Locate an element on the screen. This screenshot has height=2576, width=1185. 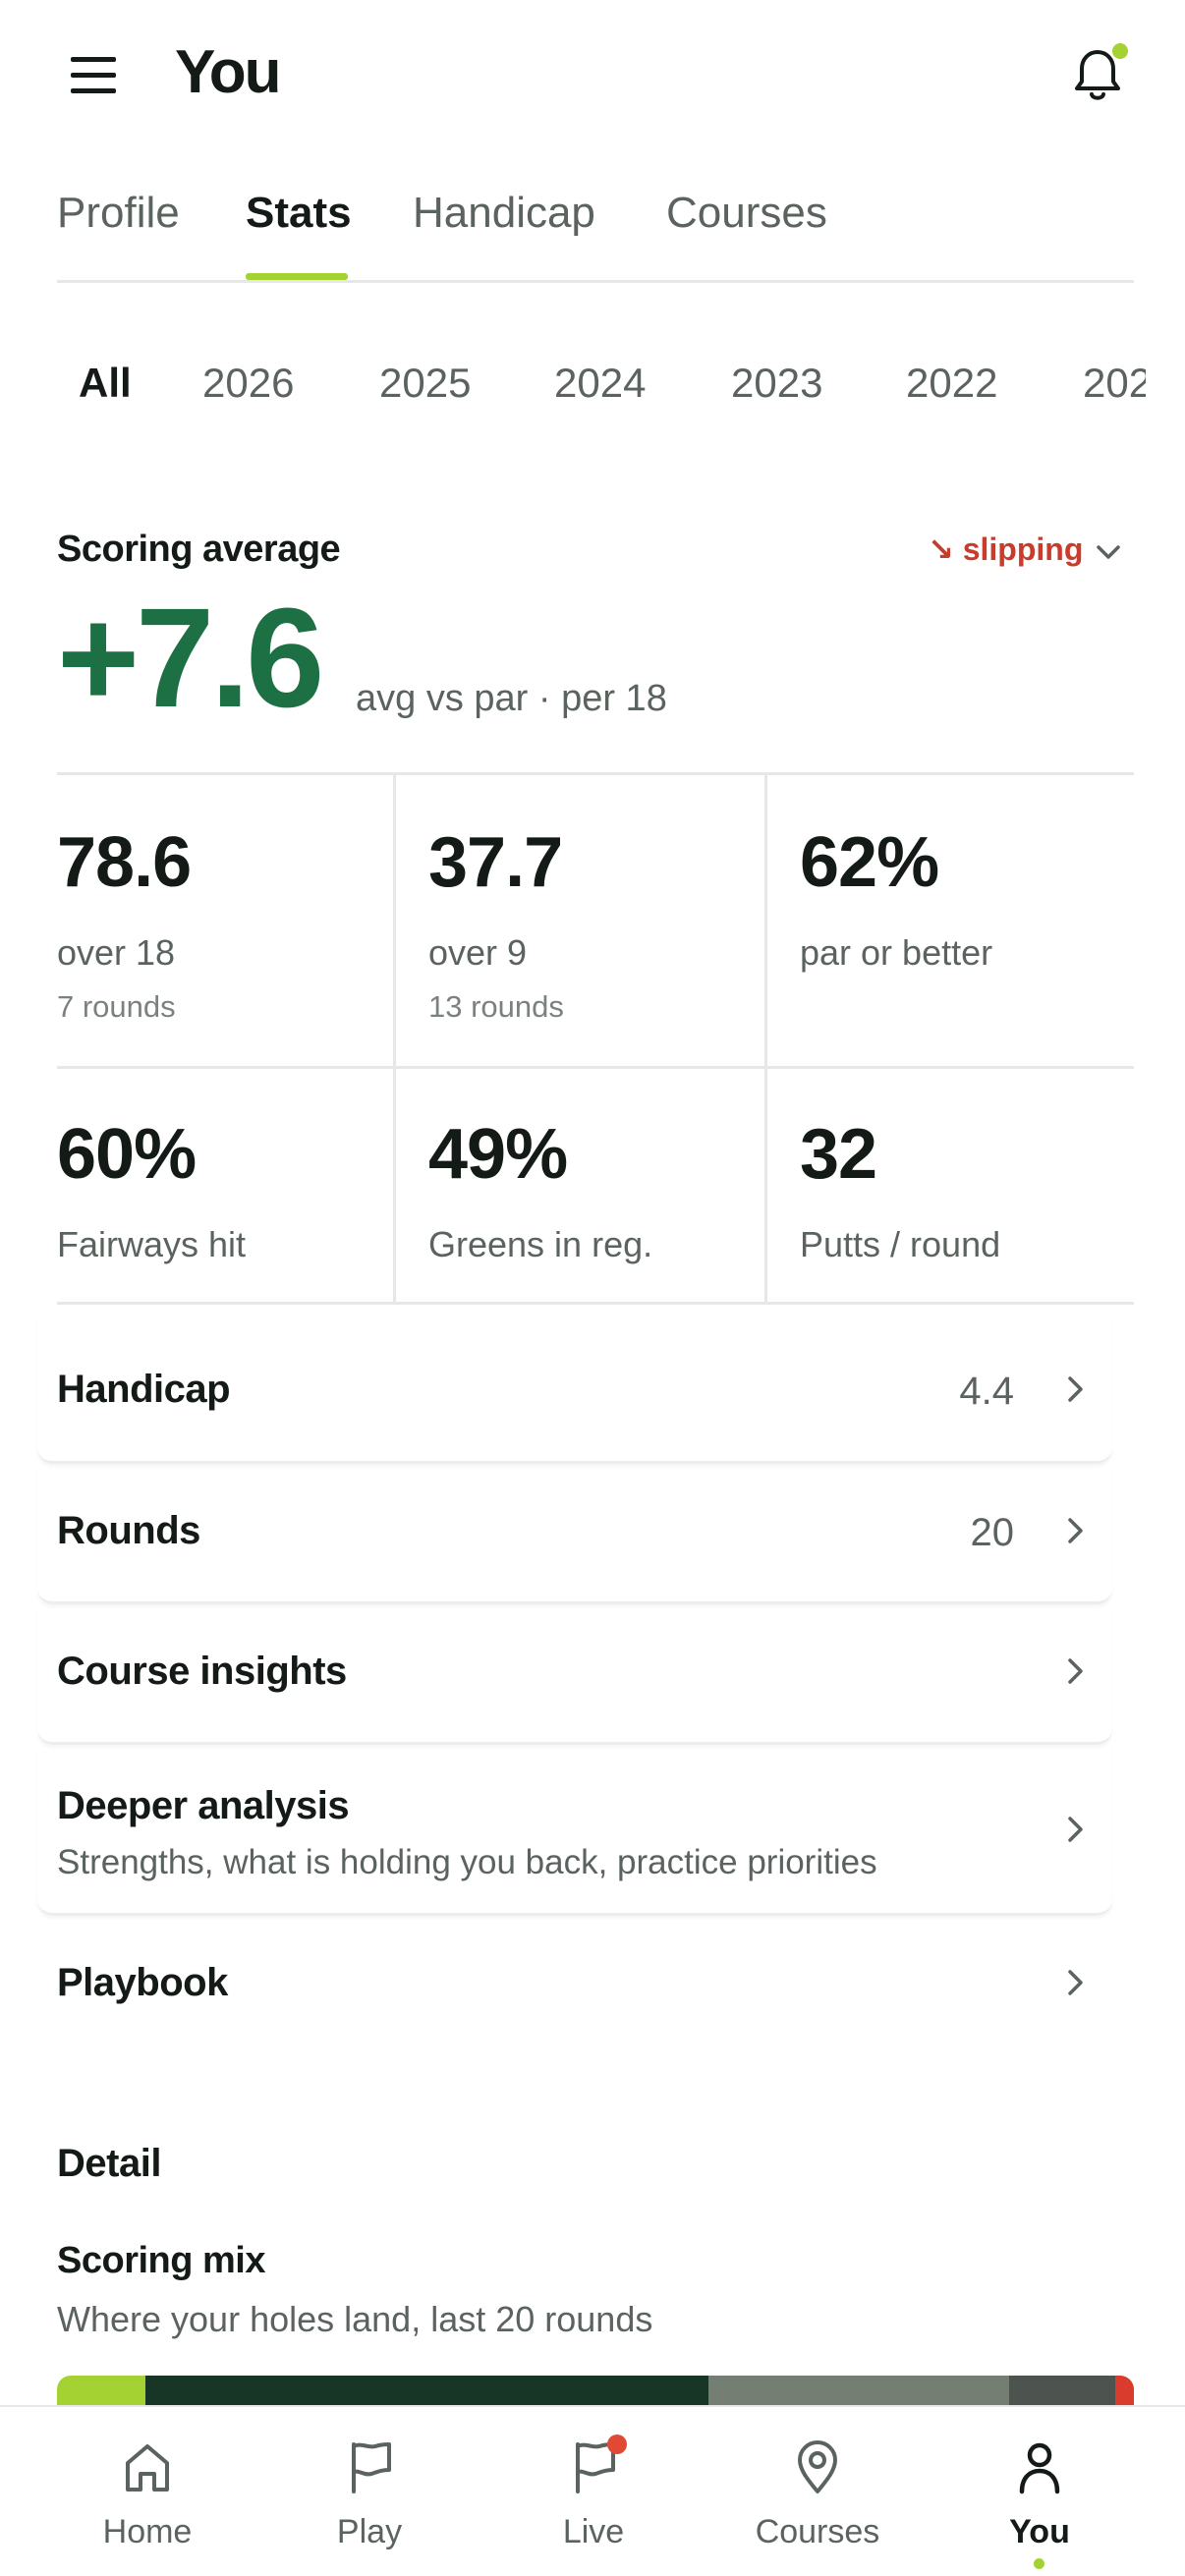
stat-label: Greens in reg. is located at coordinates (540, 1244).